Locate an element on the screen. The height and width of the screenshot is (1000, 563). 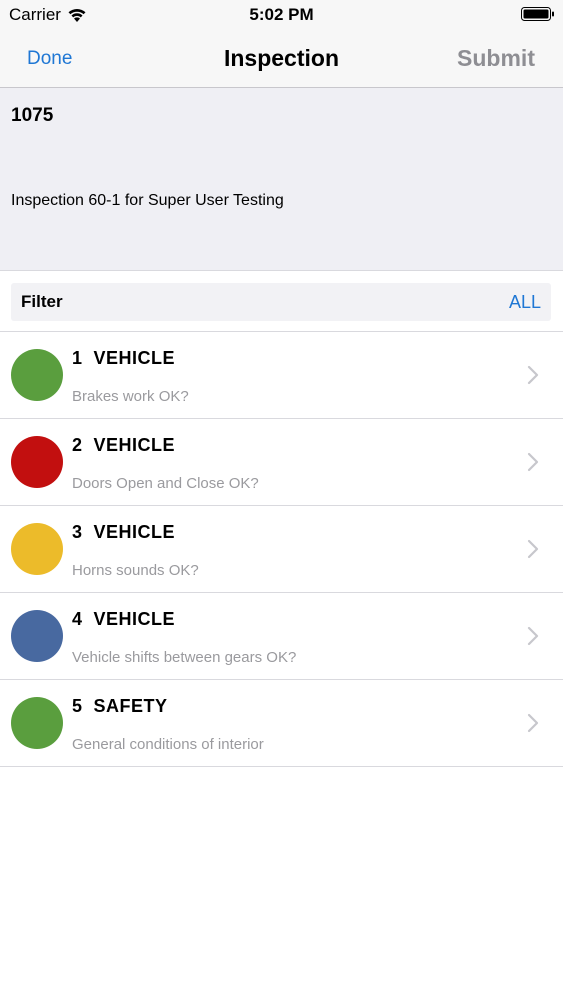
submit-button: Submit is located at coordinates (496, 58).